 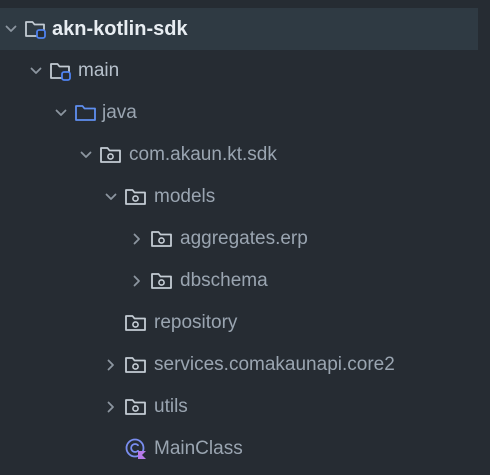 I want to click on tree-label-main-class: MainClass, so click(x=198, y=448).